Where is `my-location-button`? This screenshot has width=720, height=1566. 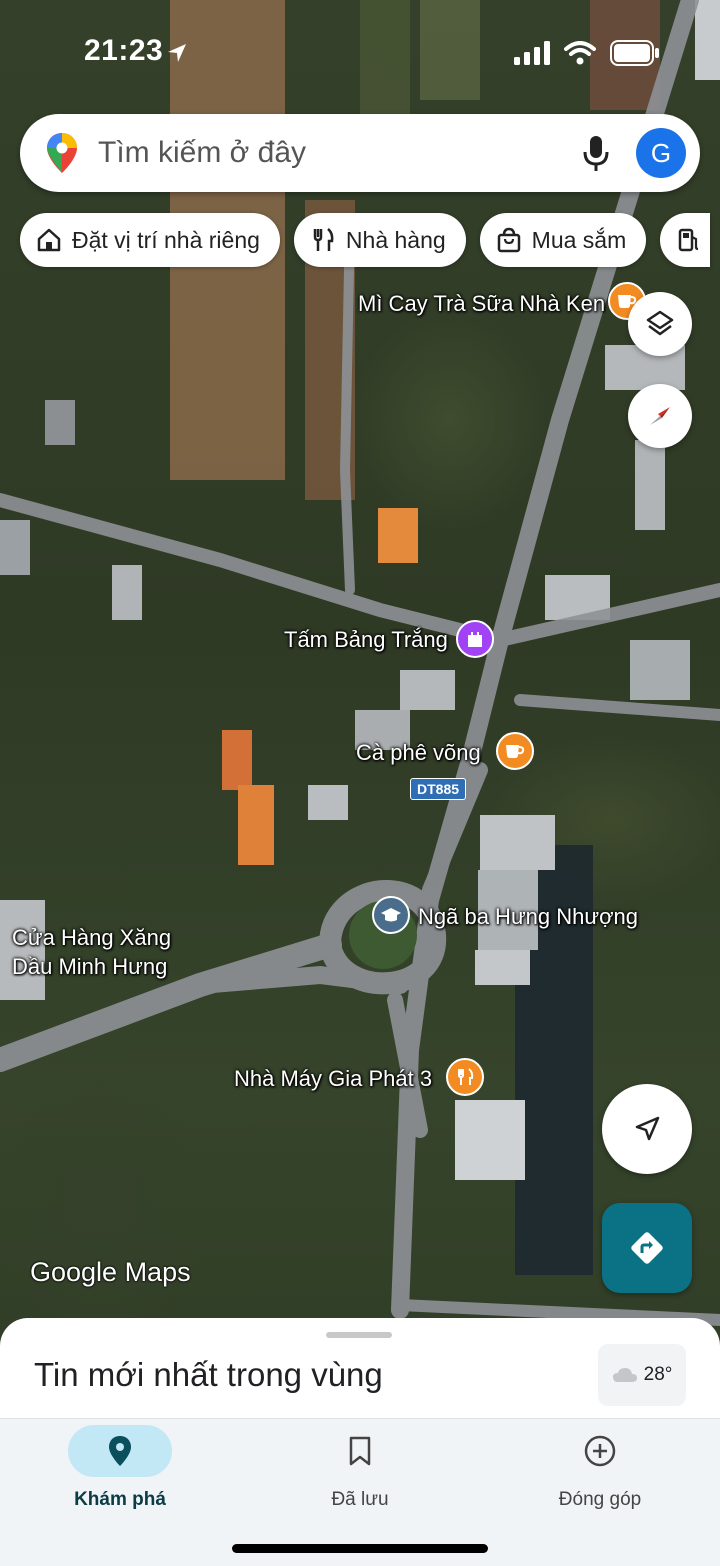
my-location-button is located at coordinates (647, 1129).